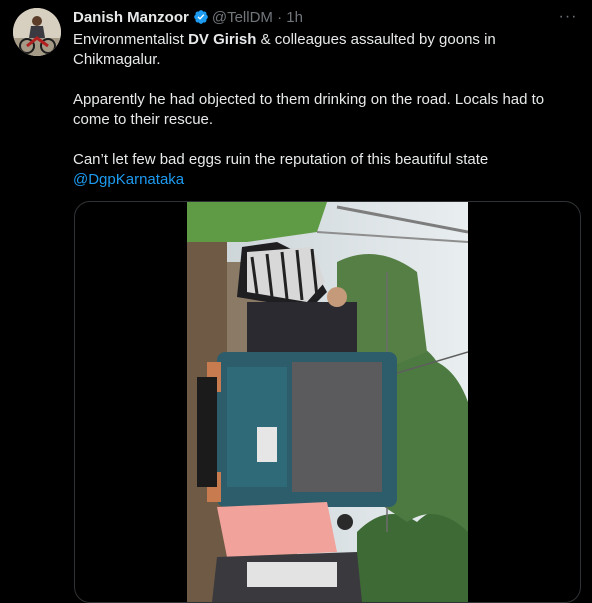 Image resolution: width=592 pixels, height=603 pixels. I want to click on verified-badge-icon, so click(201, 17).